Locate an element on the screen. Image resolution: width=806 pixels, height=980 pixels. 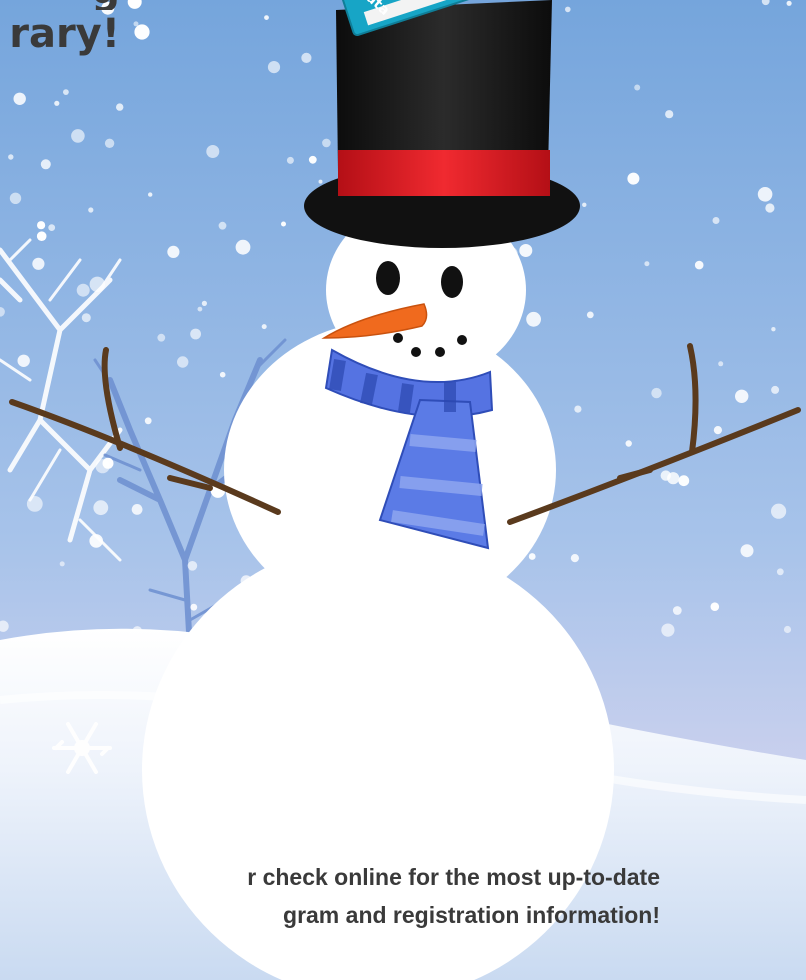
eye-right is located at coordinates (452, 282).